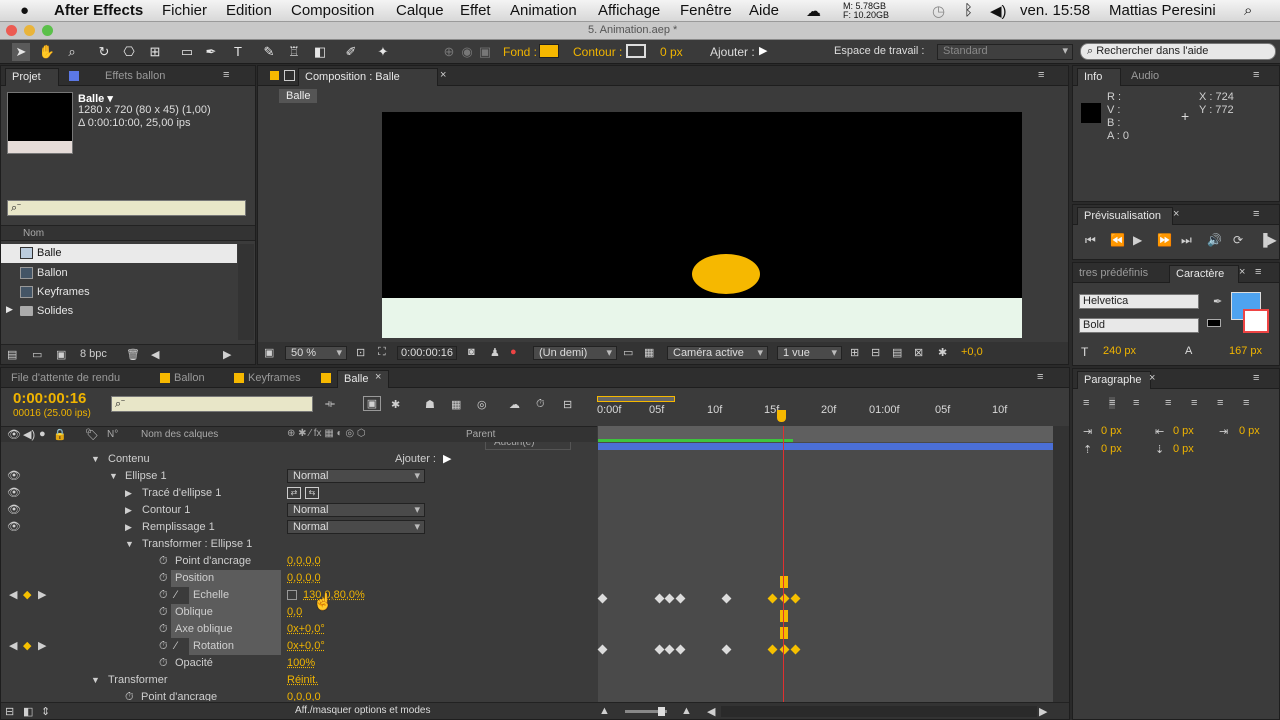 This screenshot has width=1280, height=720. Describe the element at coordinates (135, 77) in the screenshot. I see `tab-effets-ballon: Effets ballon` at that location.